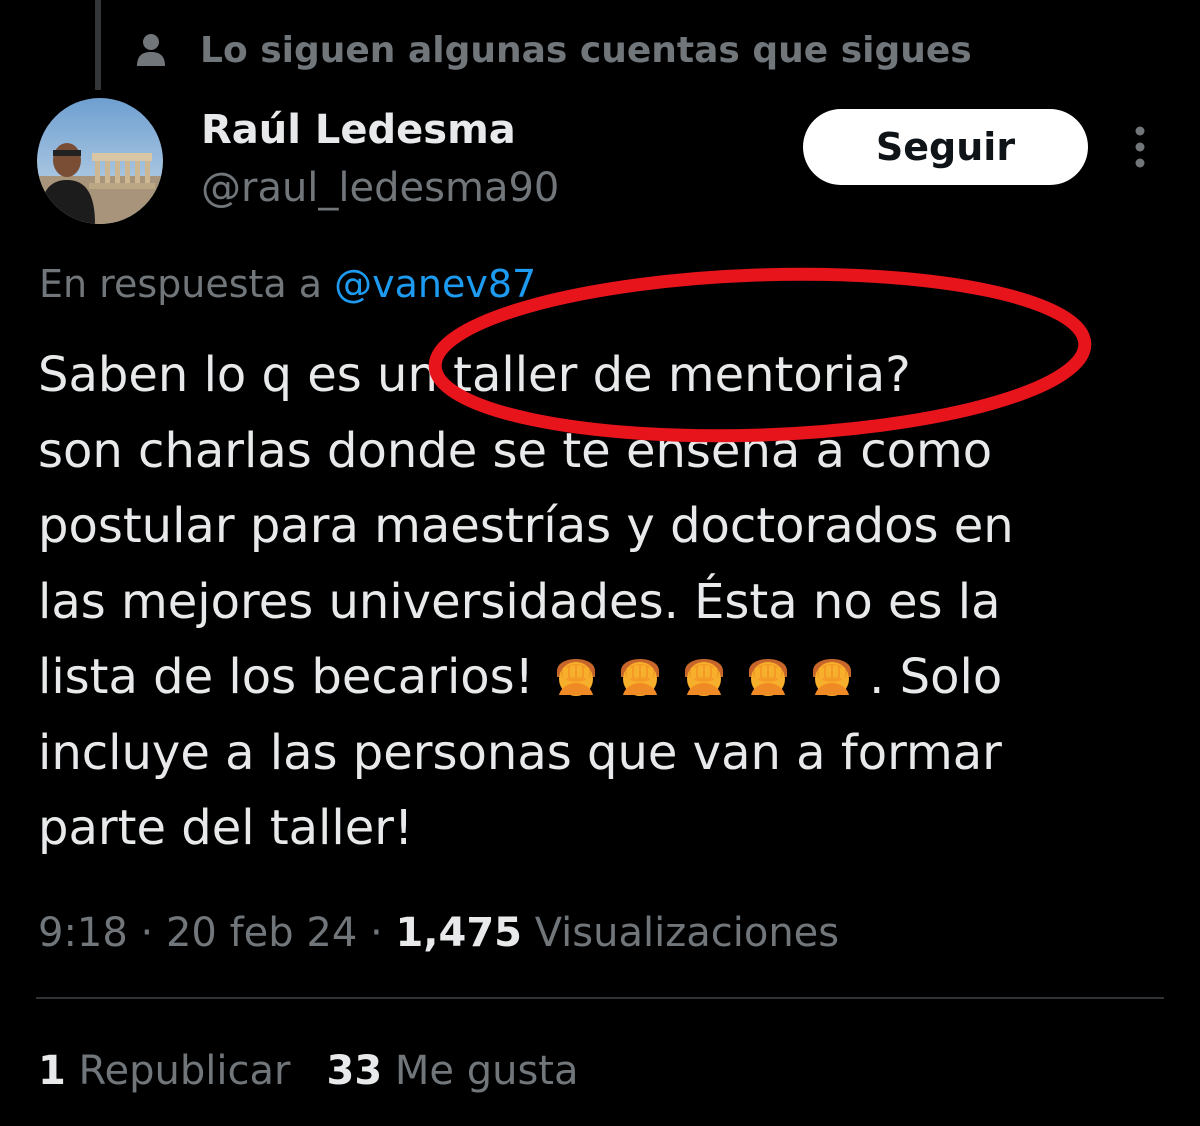 Image resolution: width=1200 pixels, height=1126 pixels. What do you see at coordinates (515, 450) in the screenshot?
I see `tweet-line: son charlas donde se te enseña a como` at bounding box center [515, 450].